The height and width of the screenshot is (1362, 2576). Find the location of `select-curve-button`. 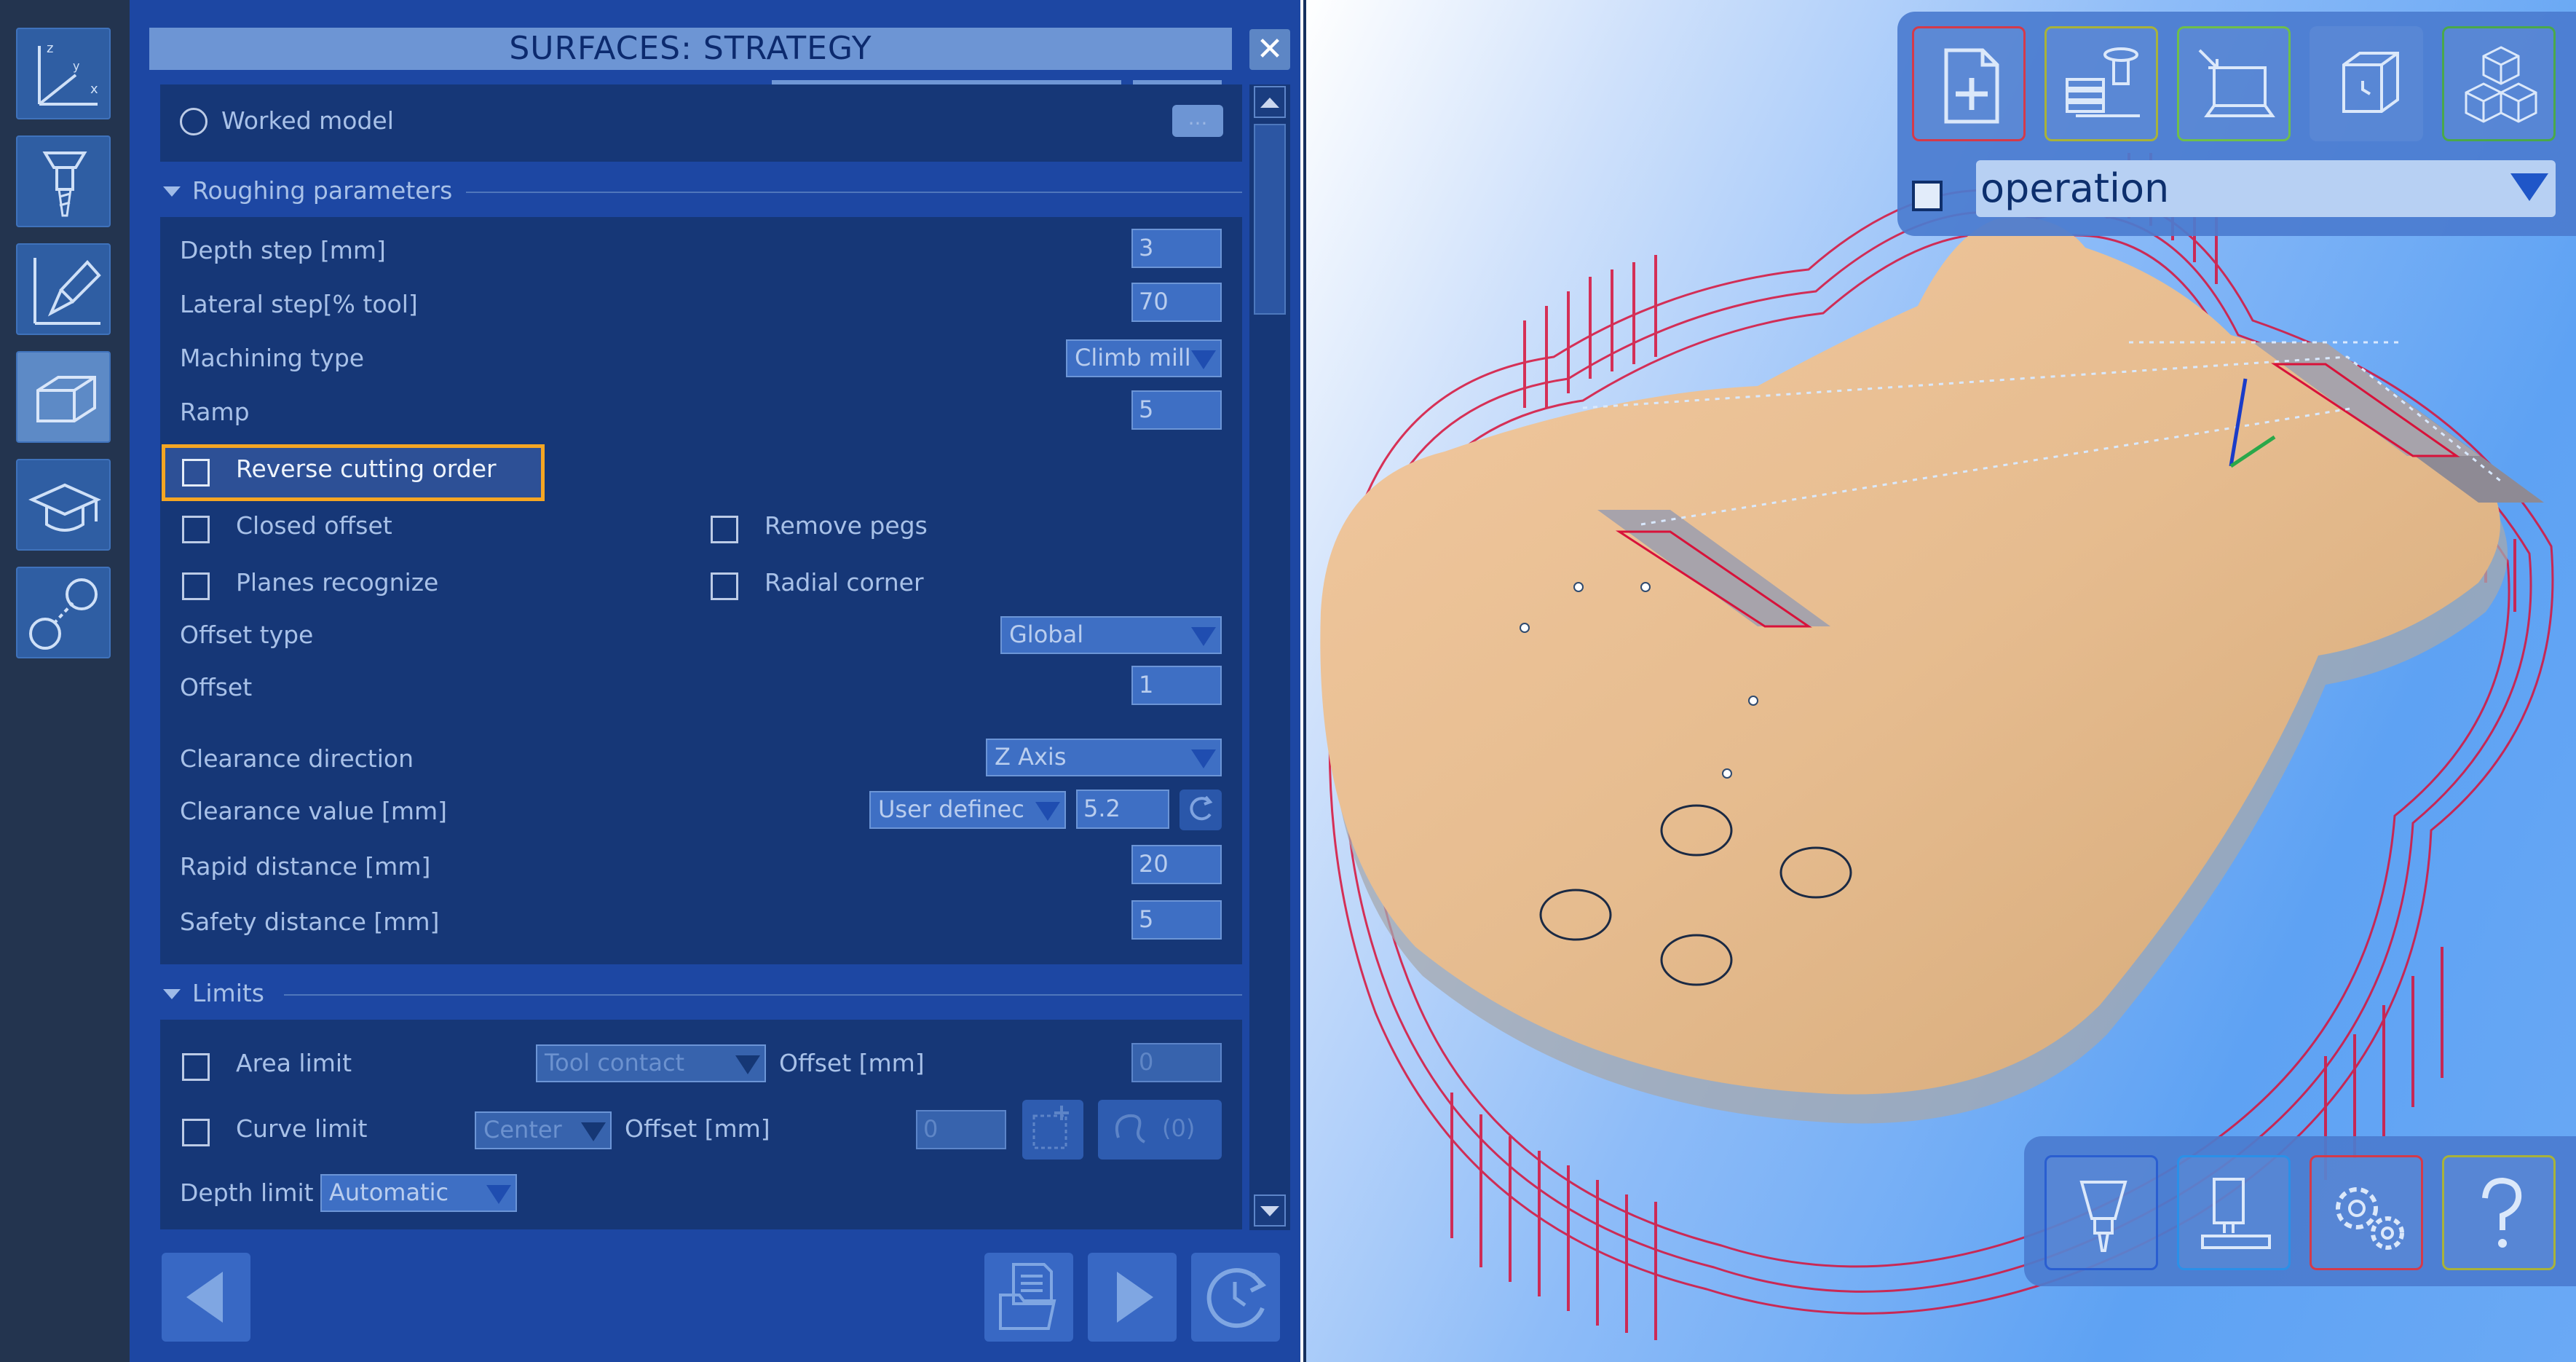

select-curve-button is located at coordinates (1052, 1130).